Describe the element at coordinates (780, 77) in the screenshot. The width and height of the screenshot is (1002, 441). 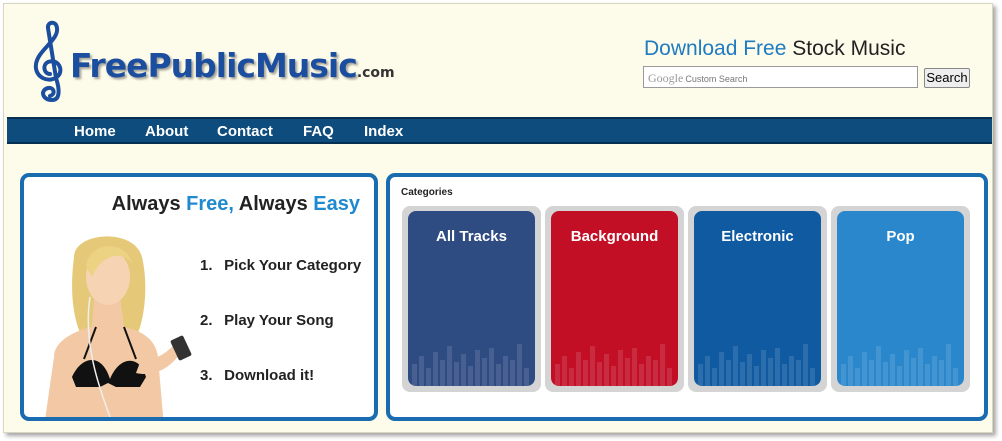
I see `search-input: Google Custom Search` at that location.